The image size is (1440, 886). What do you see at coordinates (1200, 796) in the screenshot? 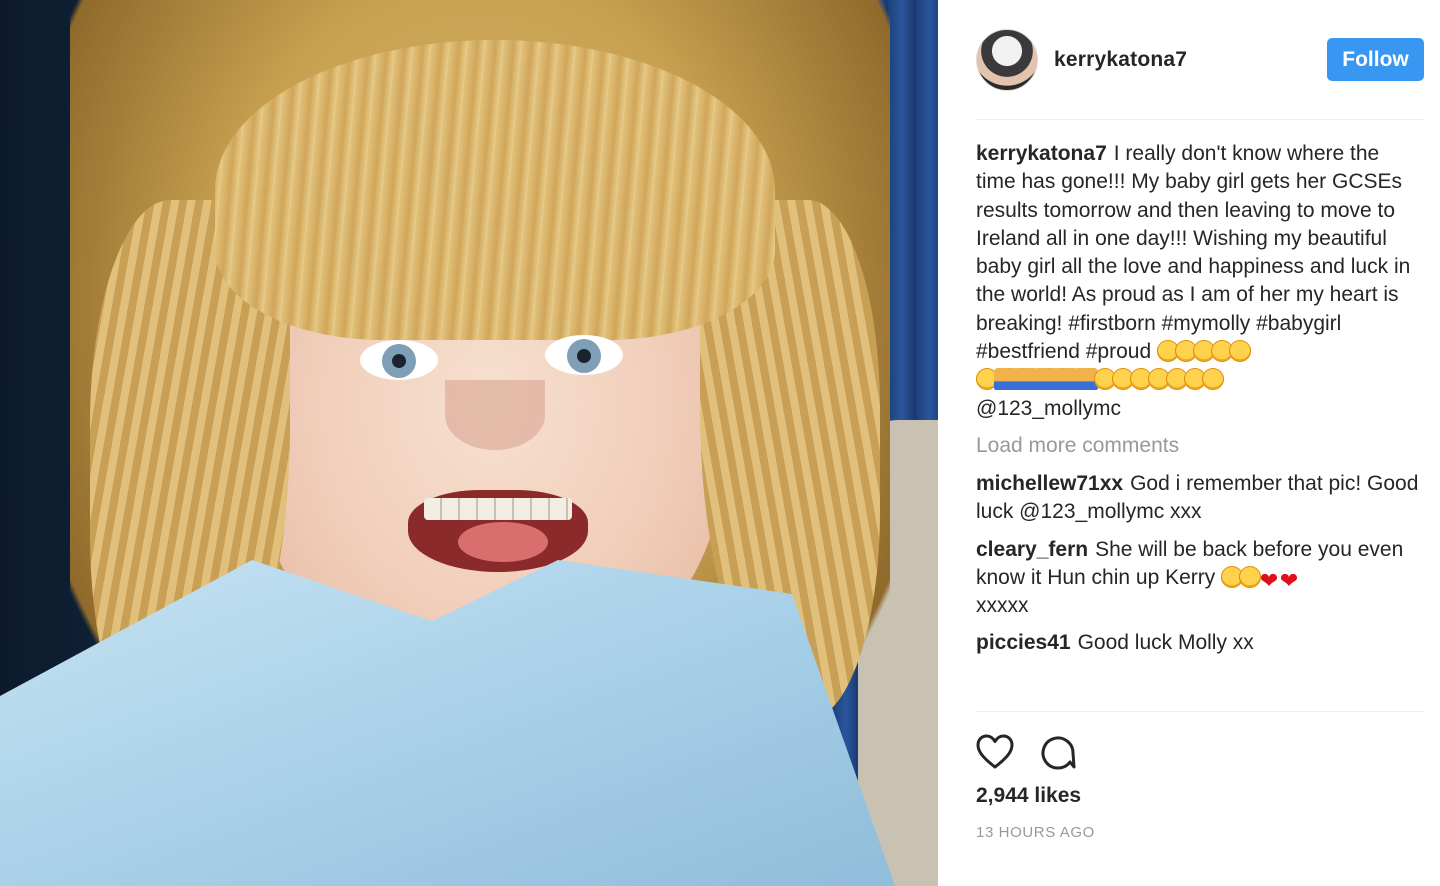
I see `like-count: 2,944 likes` at bounding box center [1200, 796].